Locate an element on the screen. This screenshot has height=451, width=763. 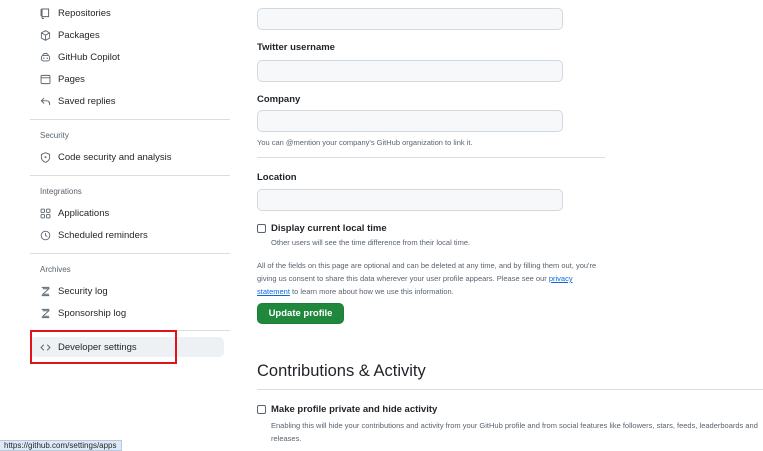
section-heading-archives: Archives is located at coordinates (55, 269).